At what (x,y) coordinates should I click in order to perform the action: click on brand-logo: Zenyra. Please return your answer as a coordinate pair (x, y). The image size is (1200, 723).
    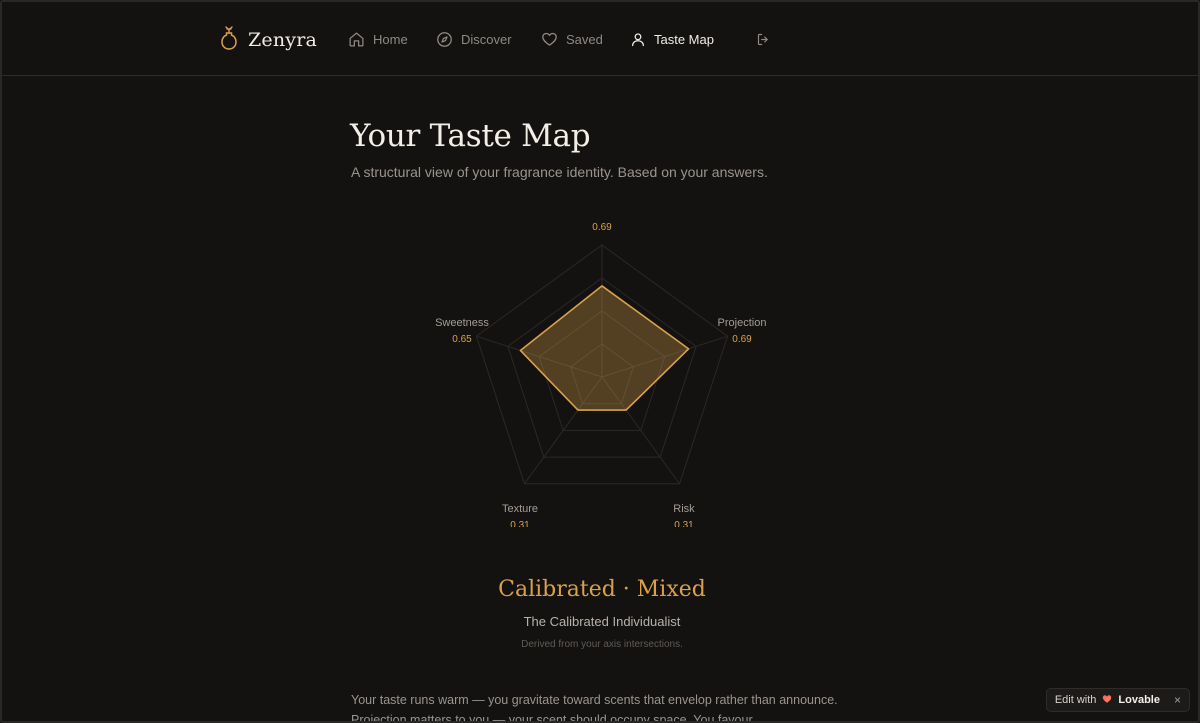
    Looking at the image, I should click on (269, 40).